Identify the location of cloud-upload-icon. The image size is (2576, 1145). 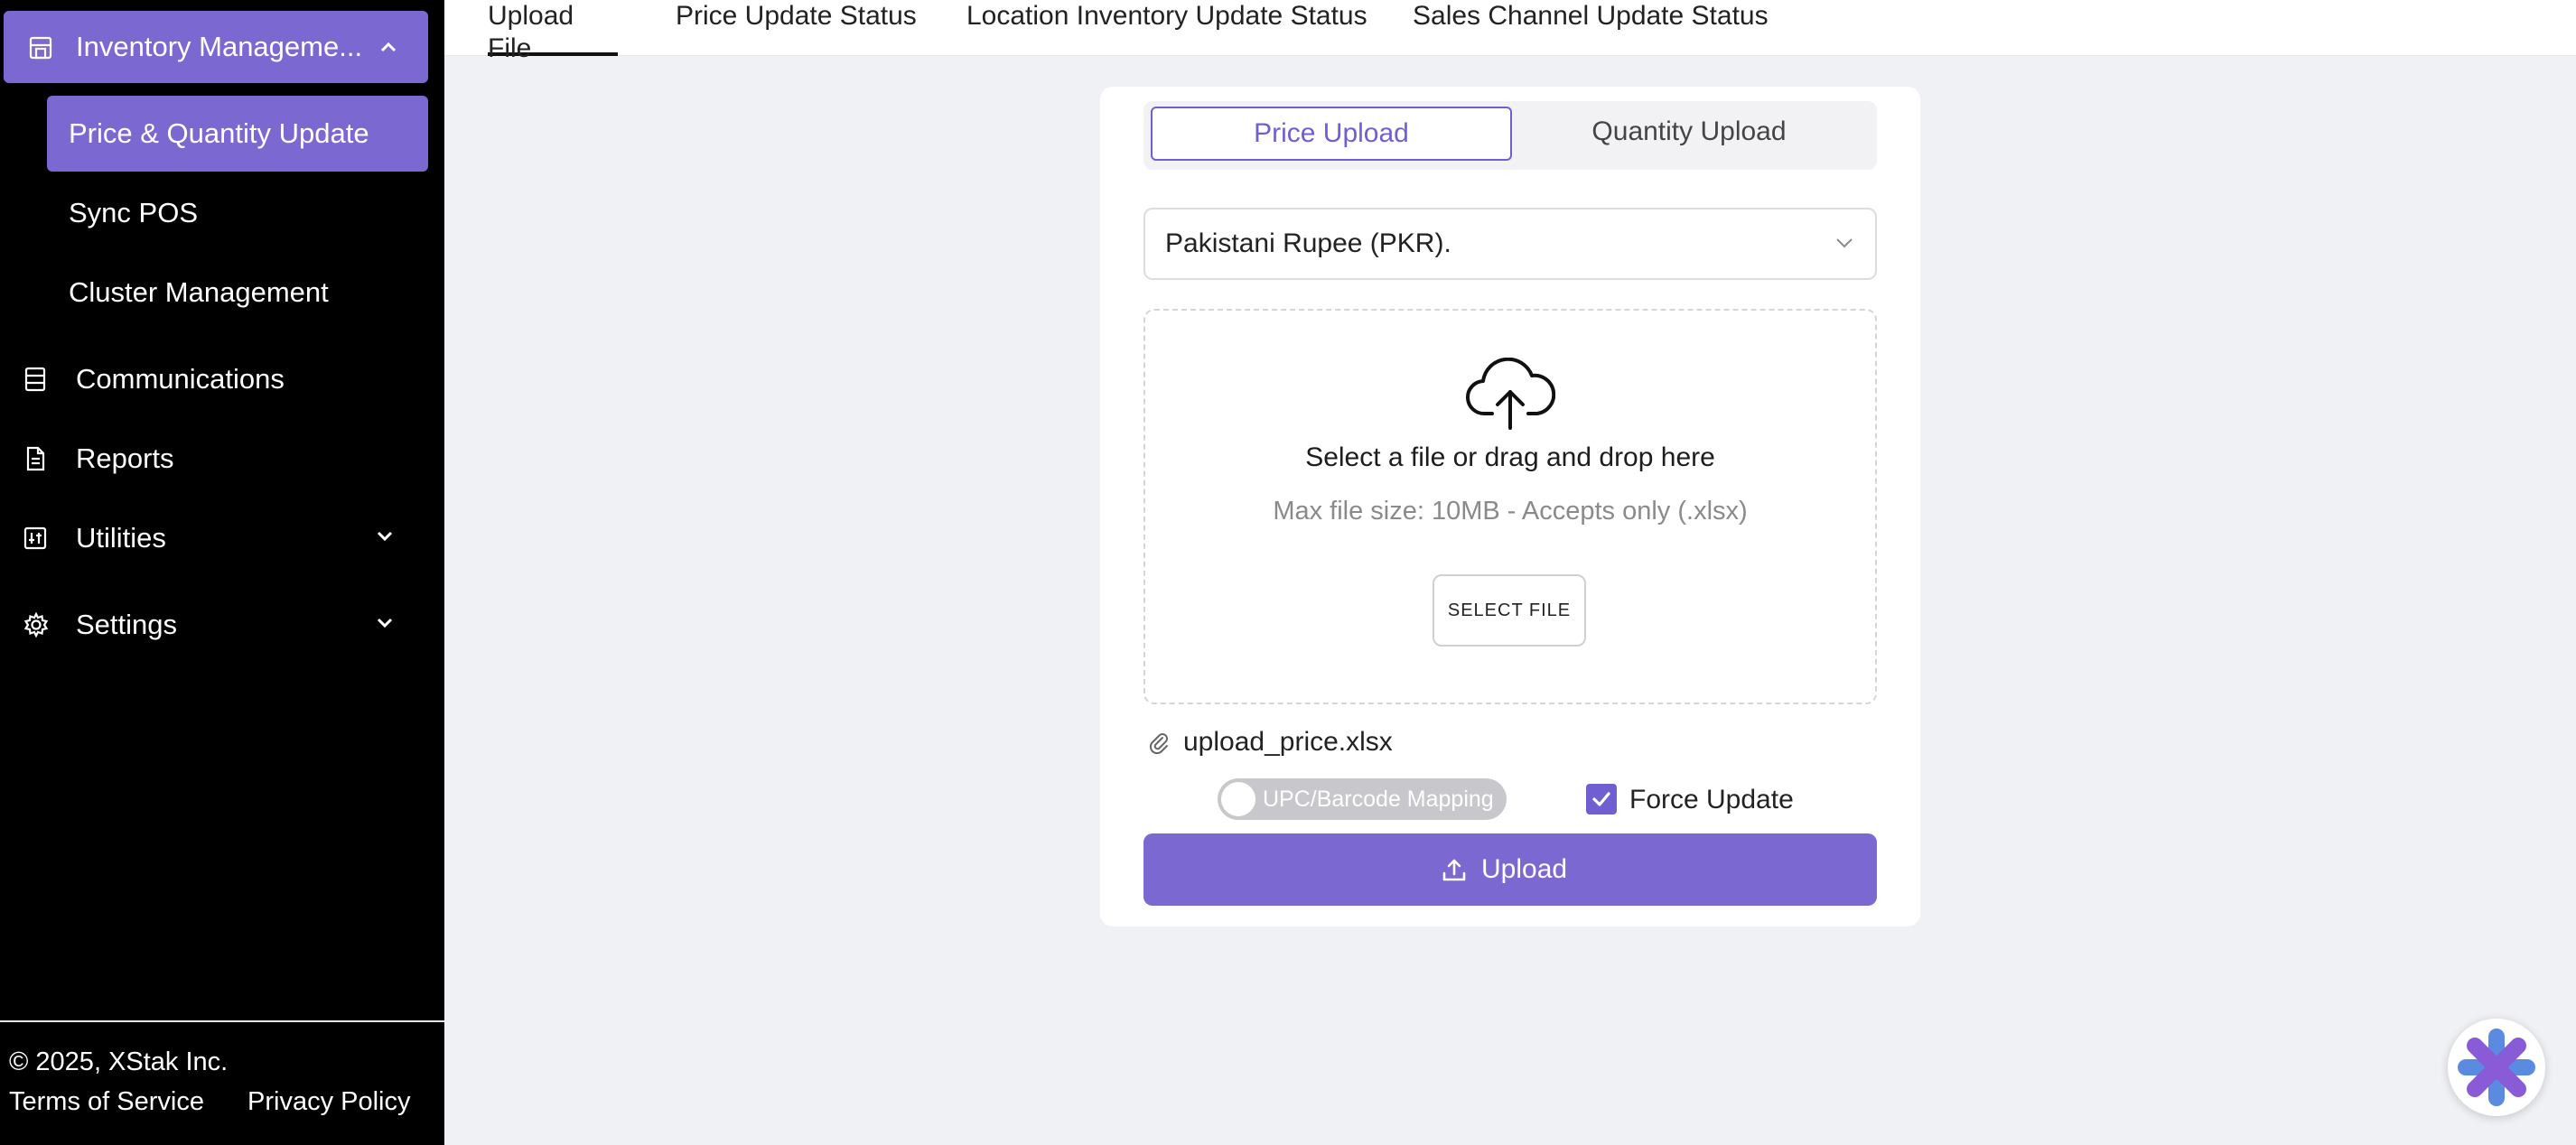
(1510, 396).